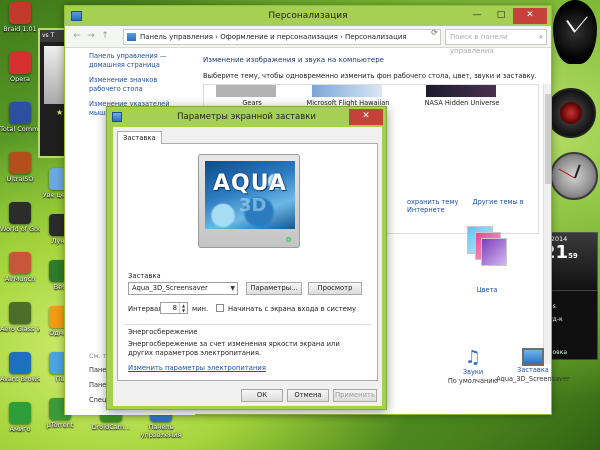 The height and width of the screenshot is (450, 600). I want to click on window-titlebar: Персонализация — □ ✕, so click(308, 16).